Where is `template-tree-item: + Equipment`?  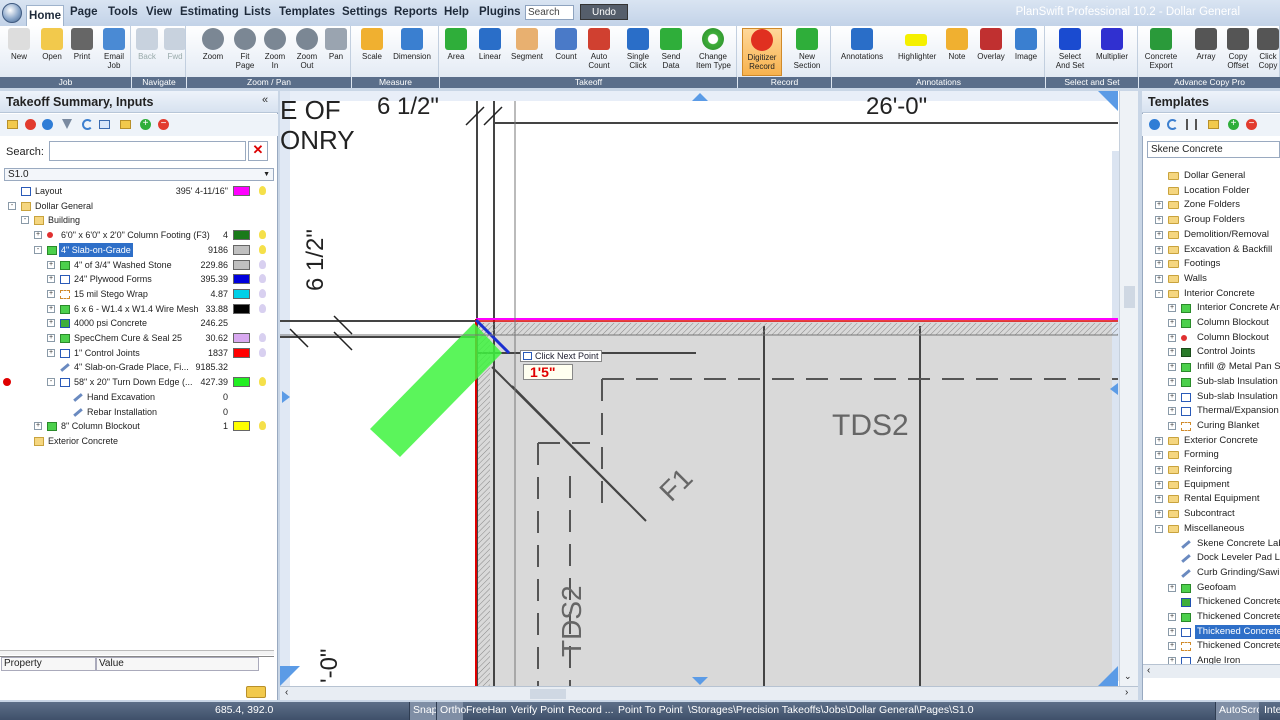 template-tree-item: + Equipment is located at coordinates (1211, 485).